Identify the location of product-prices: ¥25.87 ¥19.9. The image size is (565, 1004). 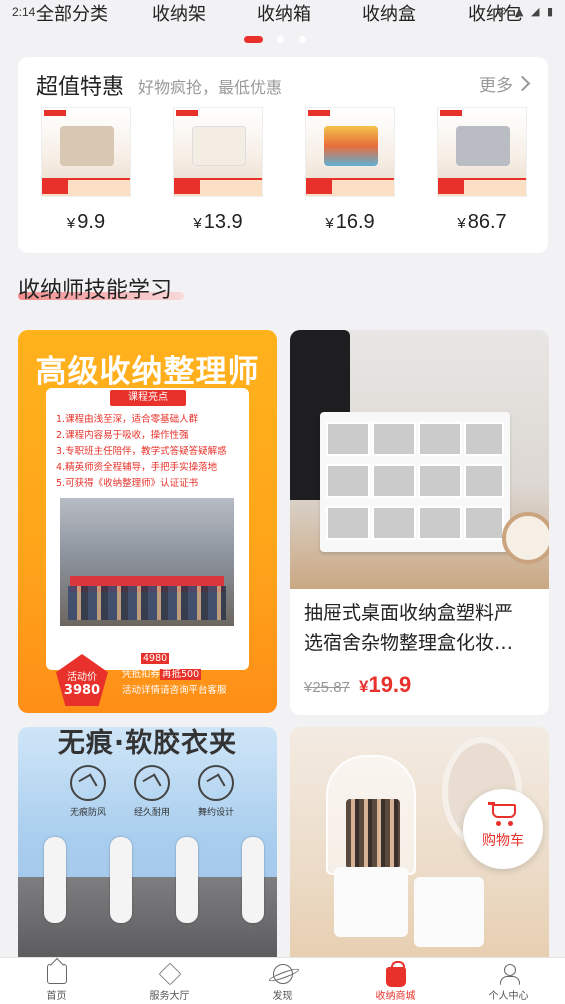
(357, 685).